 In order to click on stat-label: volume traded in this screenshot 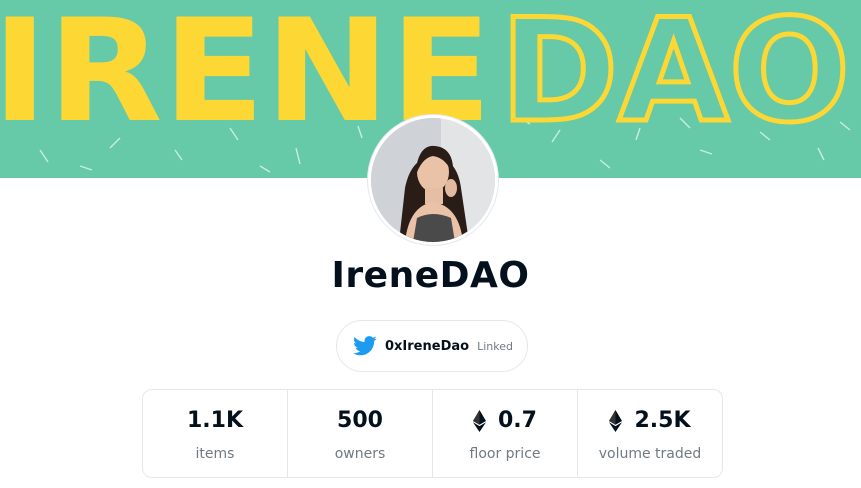, I will do `click(650, 453)`.